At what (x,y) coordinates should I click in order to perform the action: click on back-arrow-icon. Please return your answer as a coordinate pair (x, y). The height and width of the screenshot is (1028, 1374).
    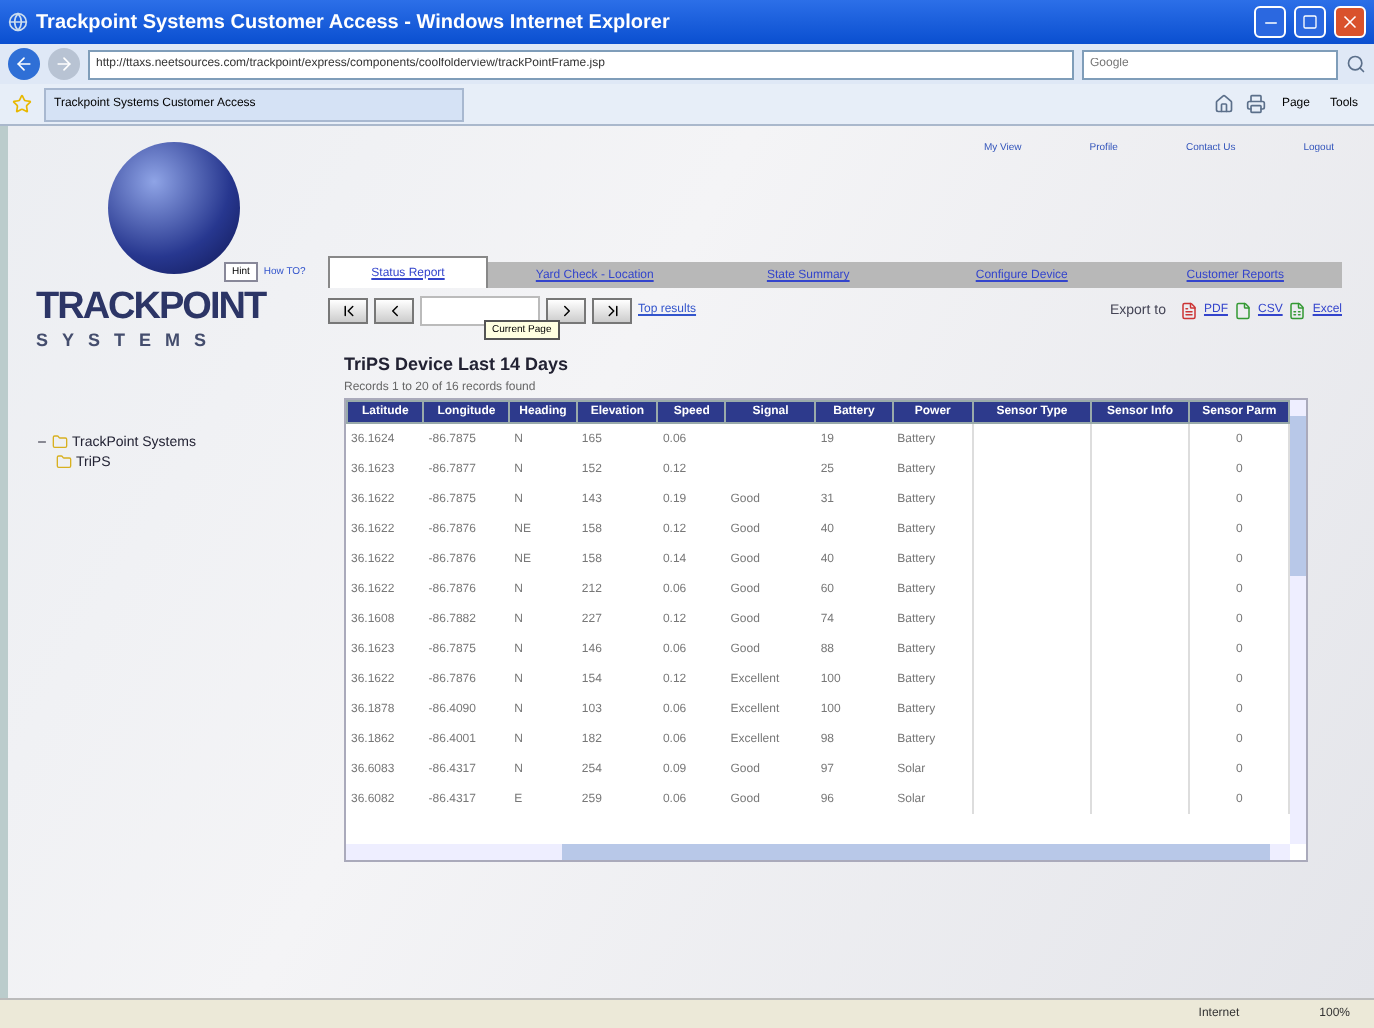
    Looking at the image, I should click on (24, 64).